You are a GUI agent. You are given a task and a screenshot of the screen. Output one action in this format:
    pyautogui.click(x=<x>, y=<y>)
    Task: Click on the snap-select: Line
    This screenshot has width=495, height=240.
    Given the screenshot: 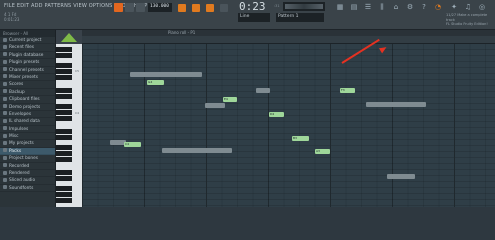 What is the action you would take?
    pyautogui.click(x=254, y=17)
    